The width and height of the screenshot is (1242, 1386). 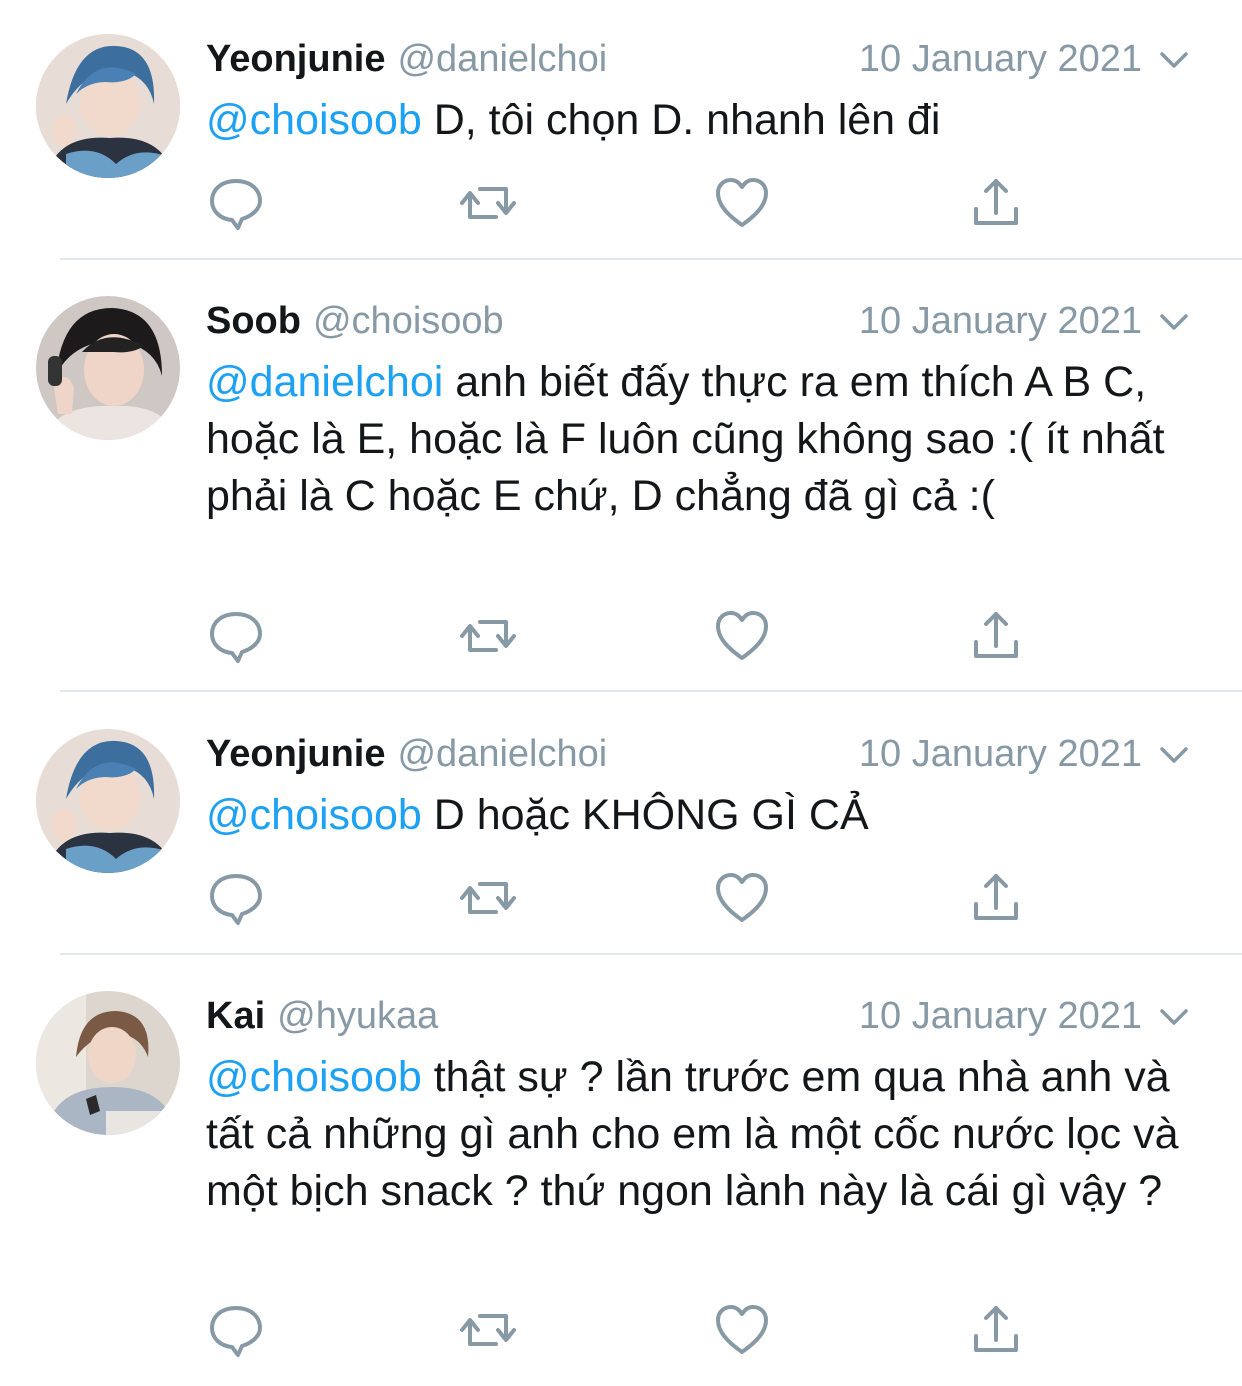 I want to click on author-handle: @hyukaa, so click(x=357, y=1016).